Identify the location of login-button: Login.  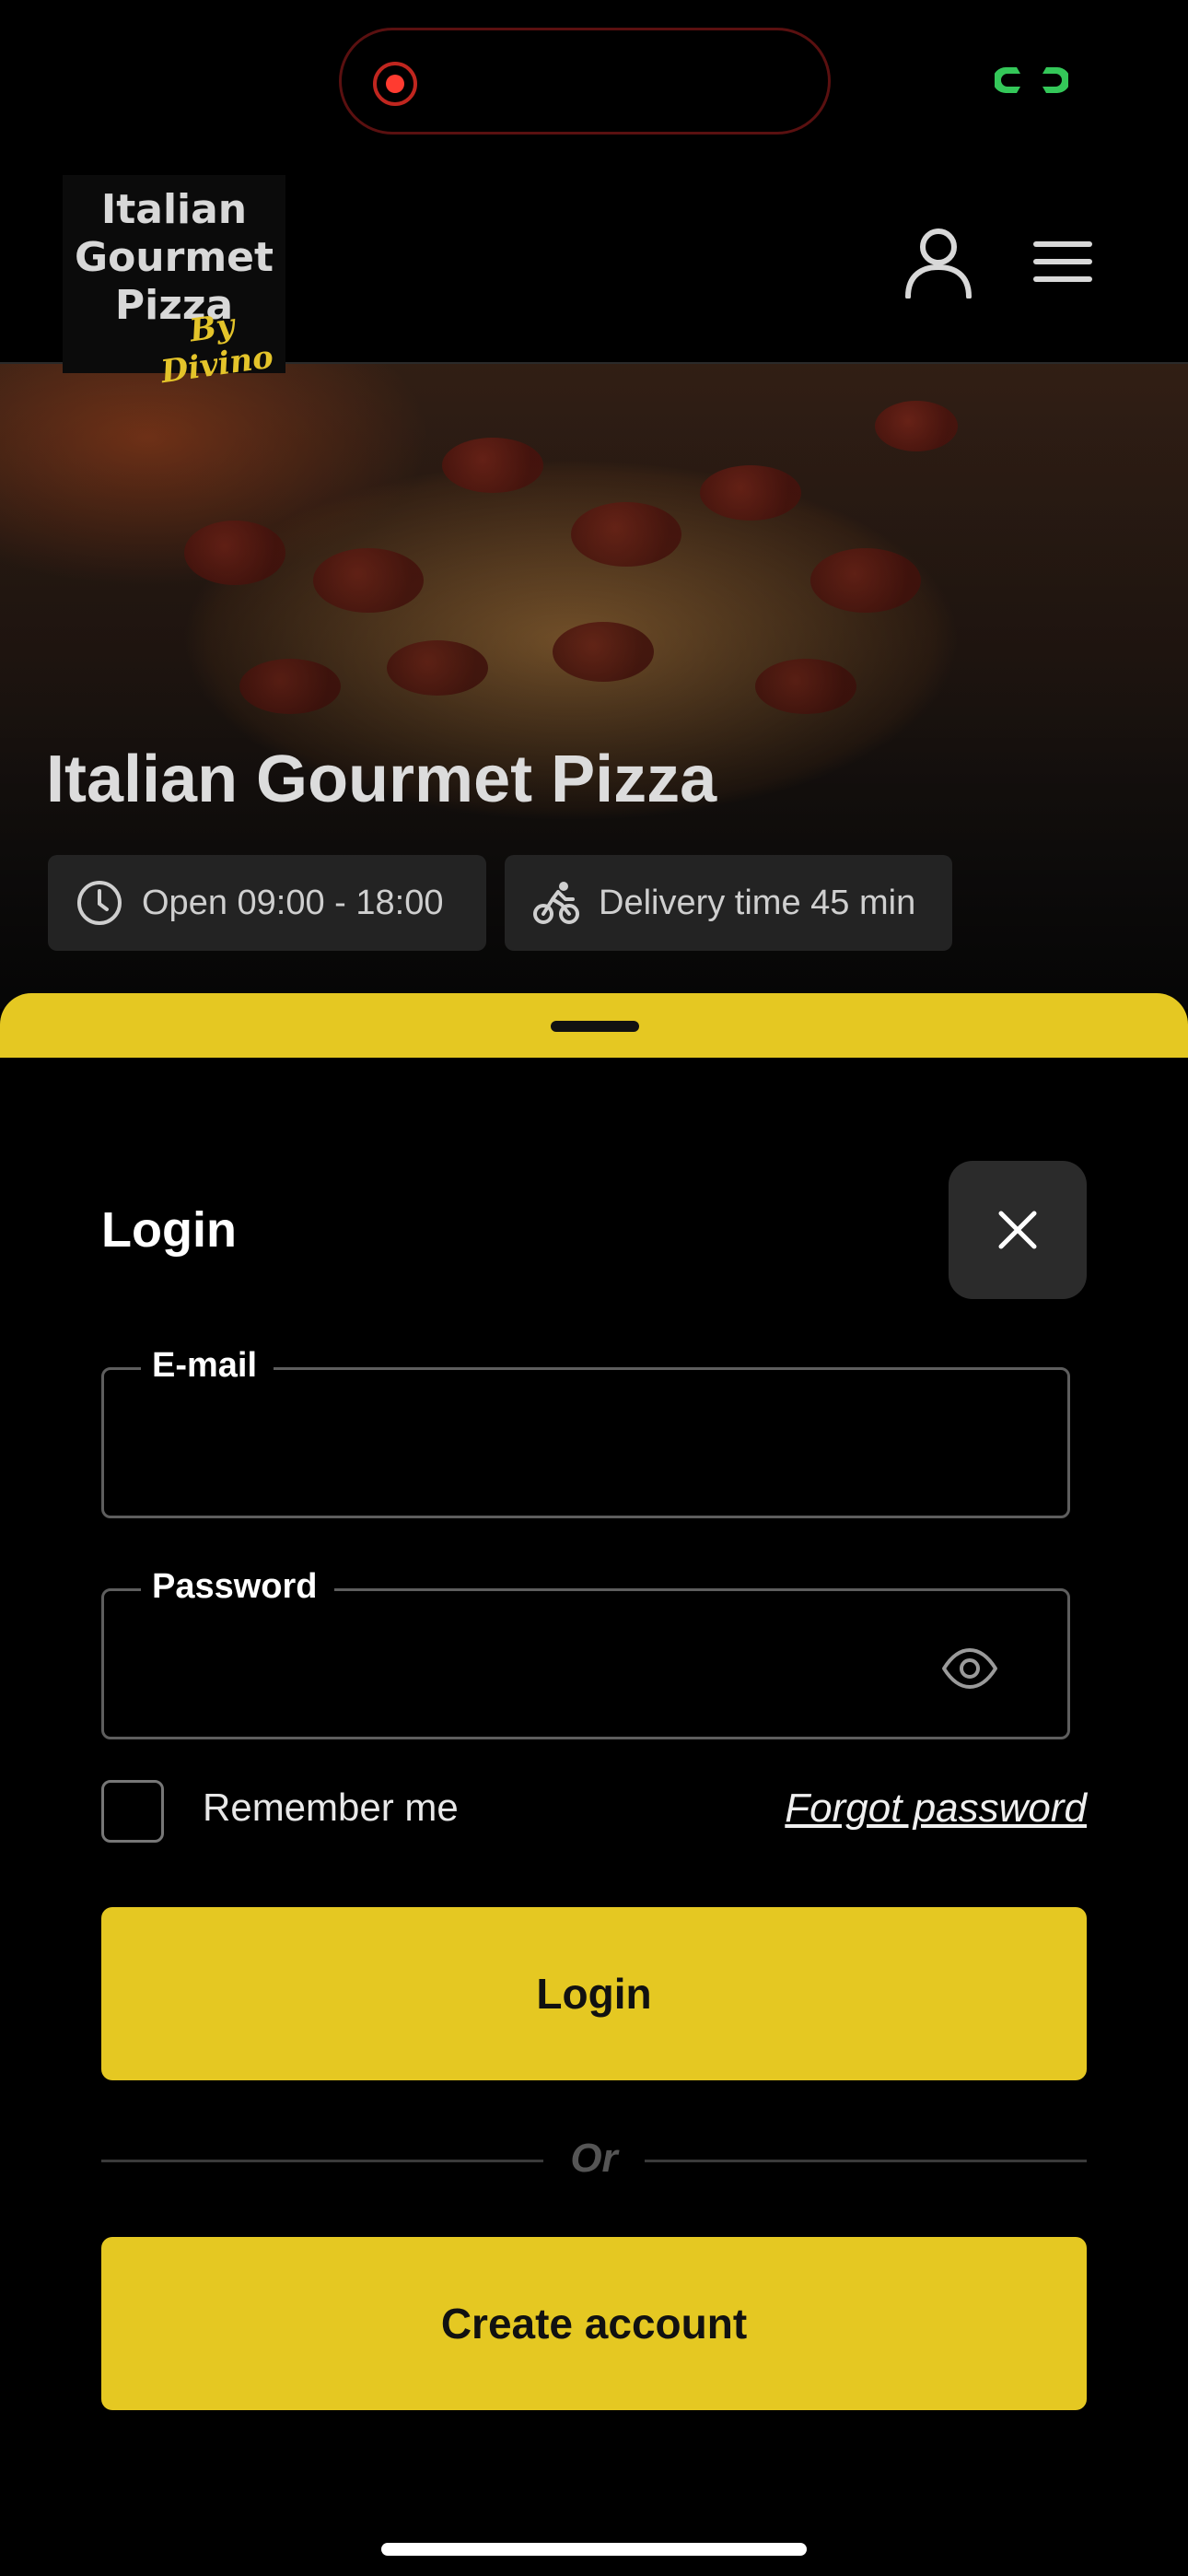
(594, 1993).